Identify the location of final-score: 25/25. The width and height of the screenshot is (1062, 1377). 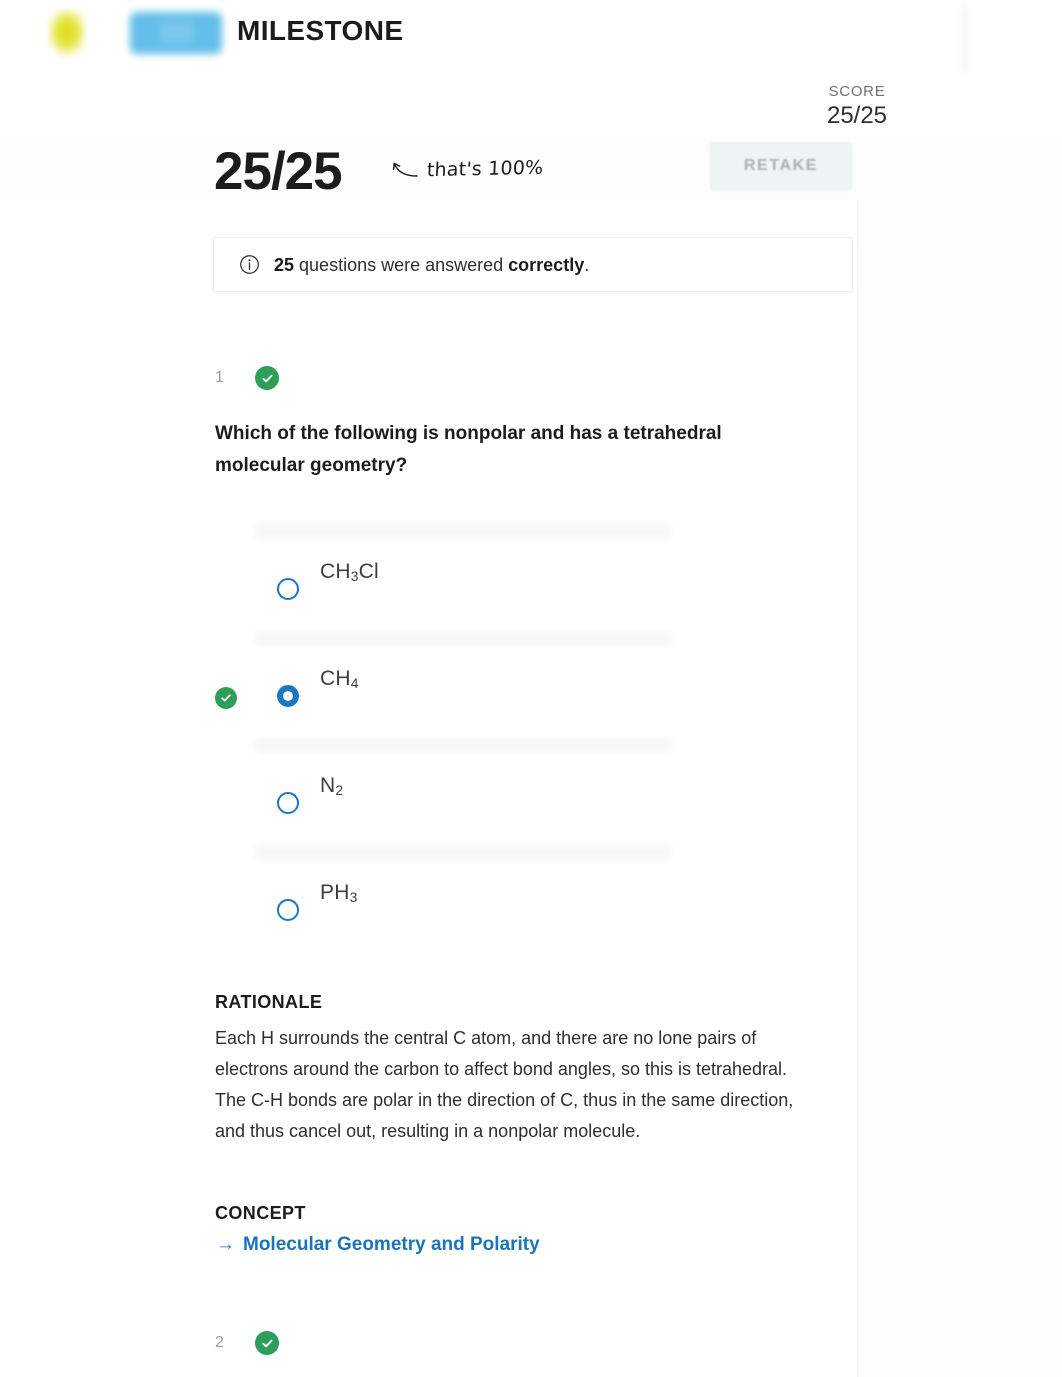
(278, 171).